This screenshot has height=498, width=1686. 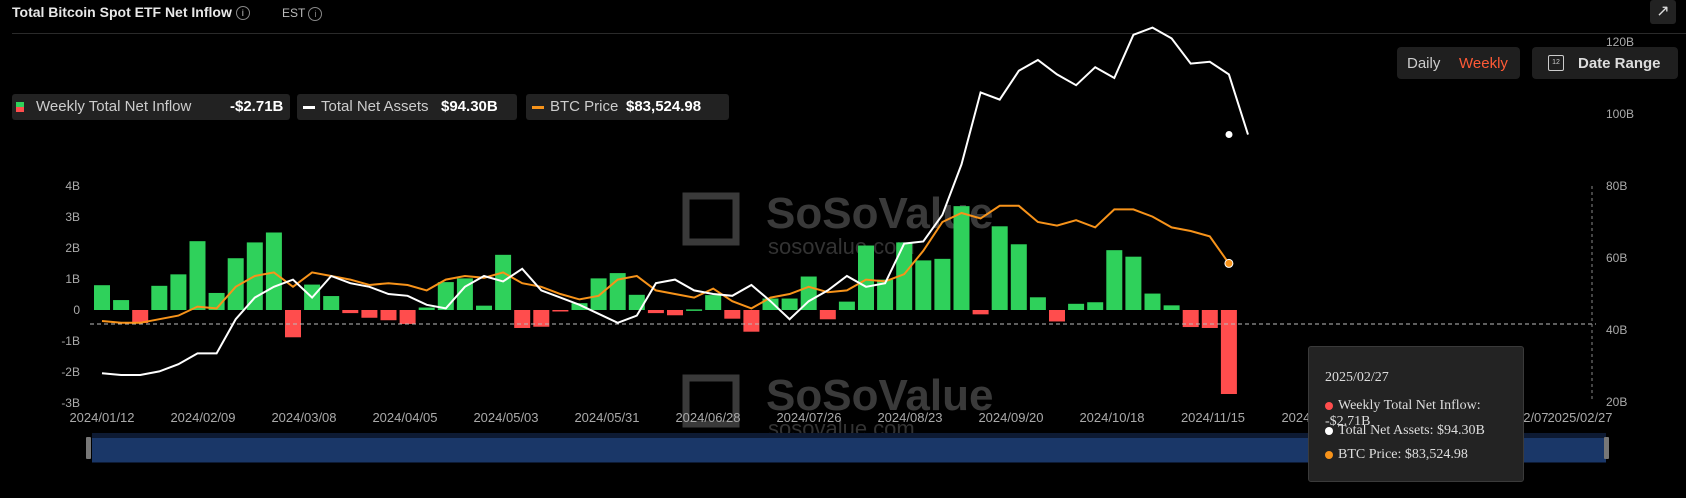 I want to click on y-axis-left: -3B -2B -1B 0 1B 2B 3B 4B, so click(x=70, y=294).